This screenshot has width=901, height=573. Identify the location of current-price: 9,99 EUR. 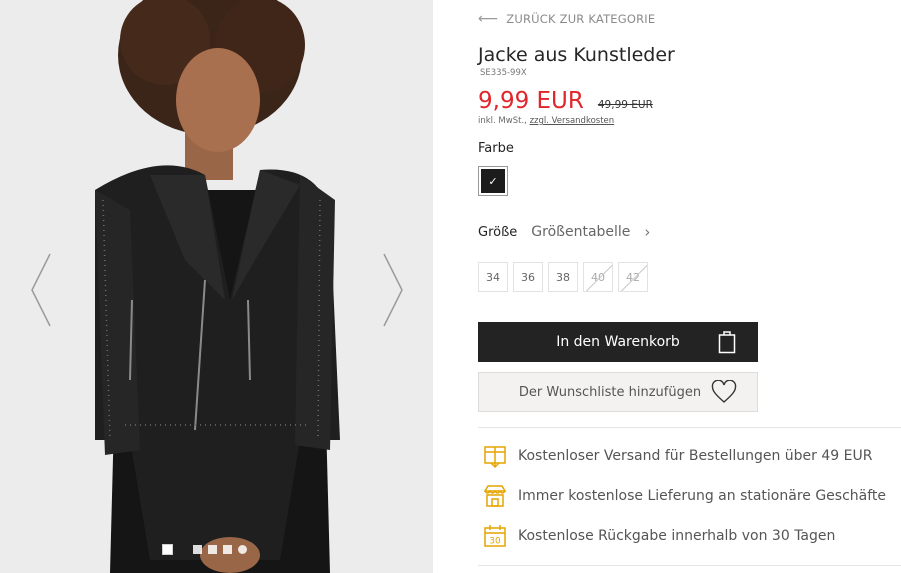
(531, 101).